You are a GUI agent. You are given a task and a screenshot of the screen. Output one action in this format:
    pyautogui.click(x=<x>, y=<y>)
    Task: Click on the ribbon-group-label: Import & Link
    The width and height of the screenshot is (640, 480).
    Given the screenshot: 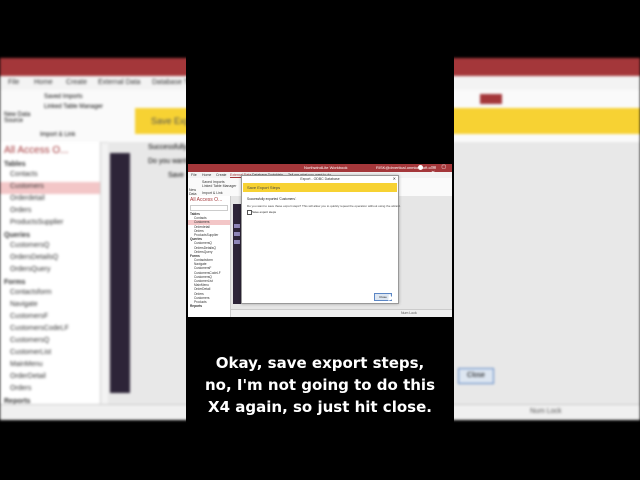 What is the action you would take?
    pyautogui.click(x=212, y=193)
    